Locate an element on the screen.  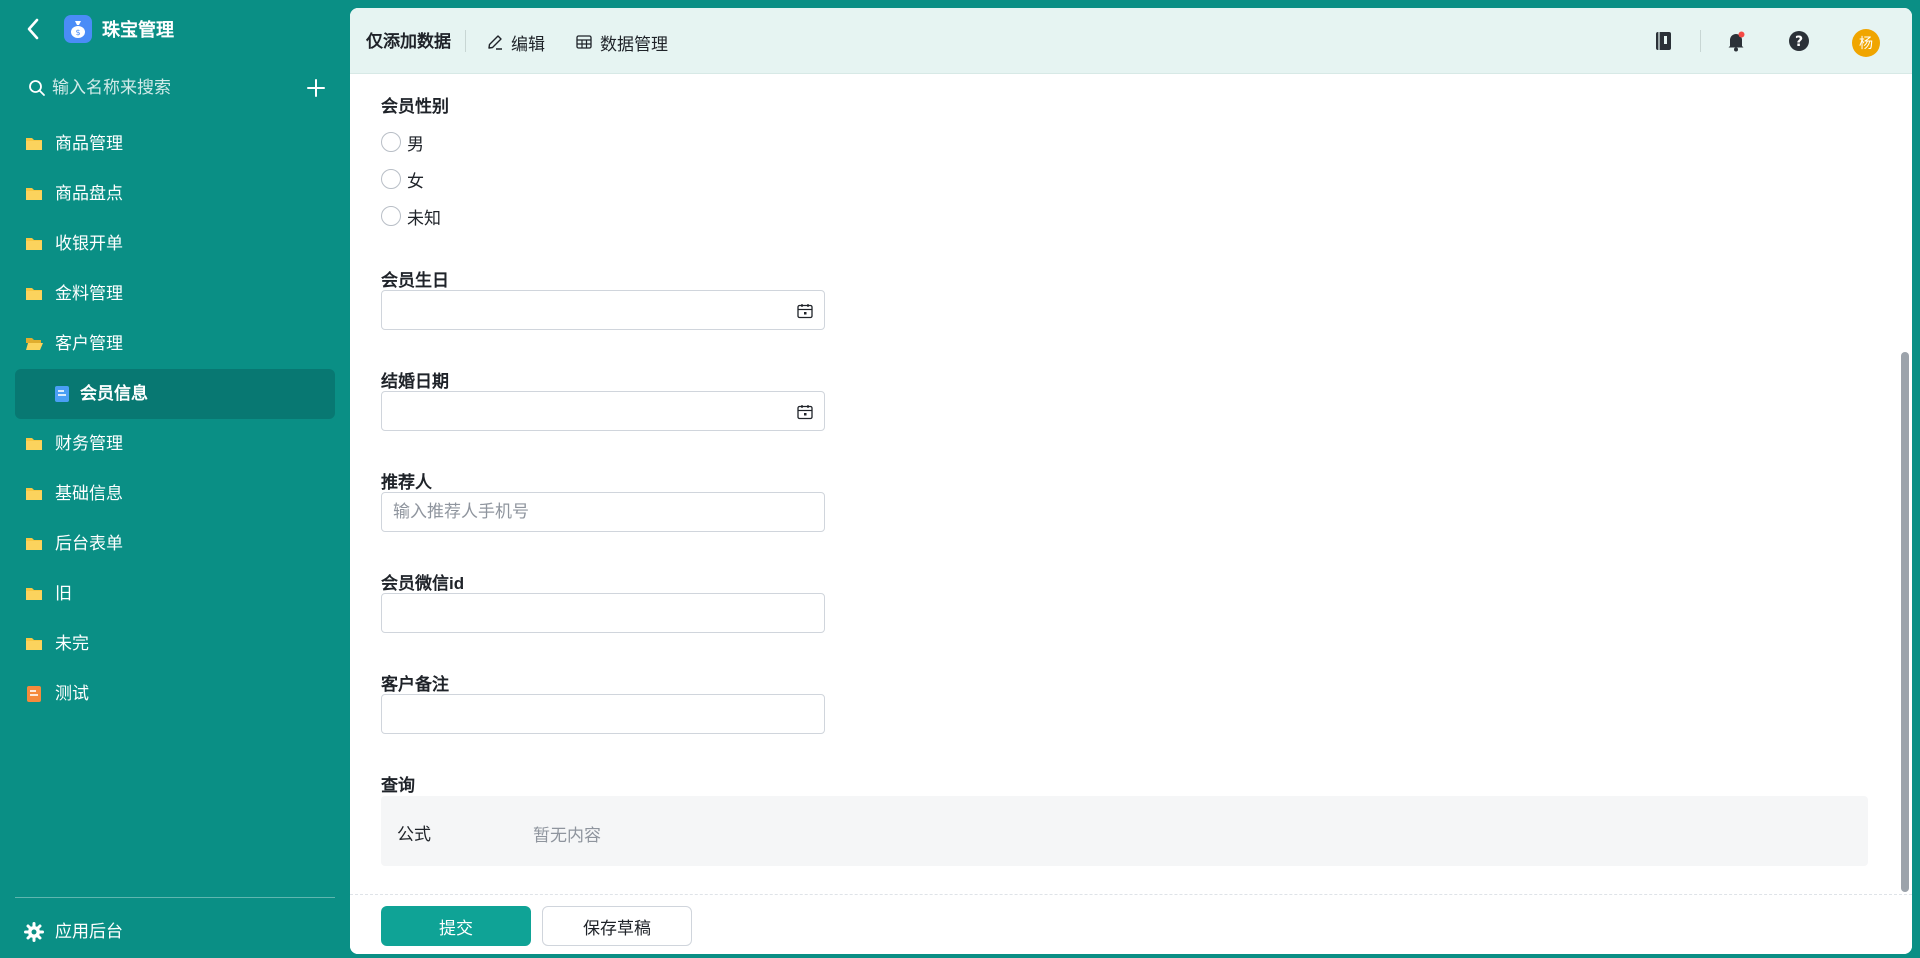
birthday-input is located at coordinates (603, 310).